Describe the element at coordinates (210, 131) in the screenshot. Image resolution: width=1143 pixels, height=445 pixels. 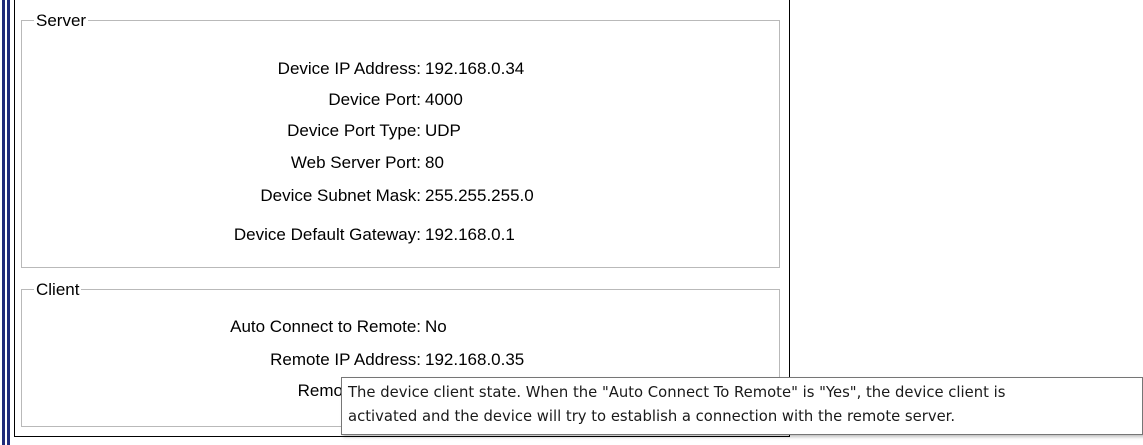
I see `device-port-type-row: Device Port Type:` at that location.